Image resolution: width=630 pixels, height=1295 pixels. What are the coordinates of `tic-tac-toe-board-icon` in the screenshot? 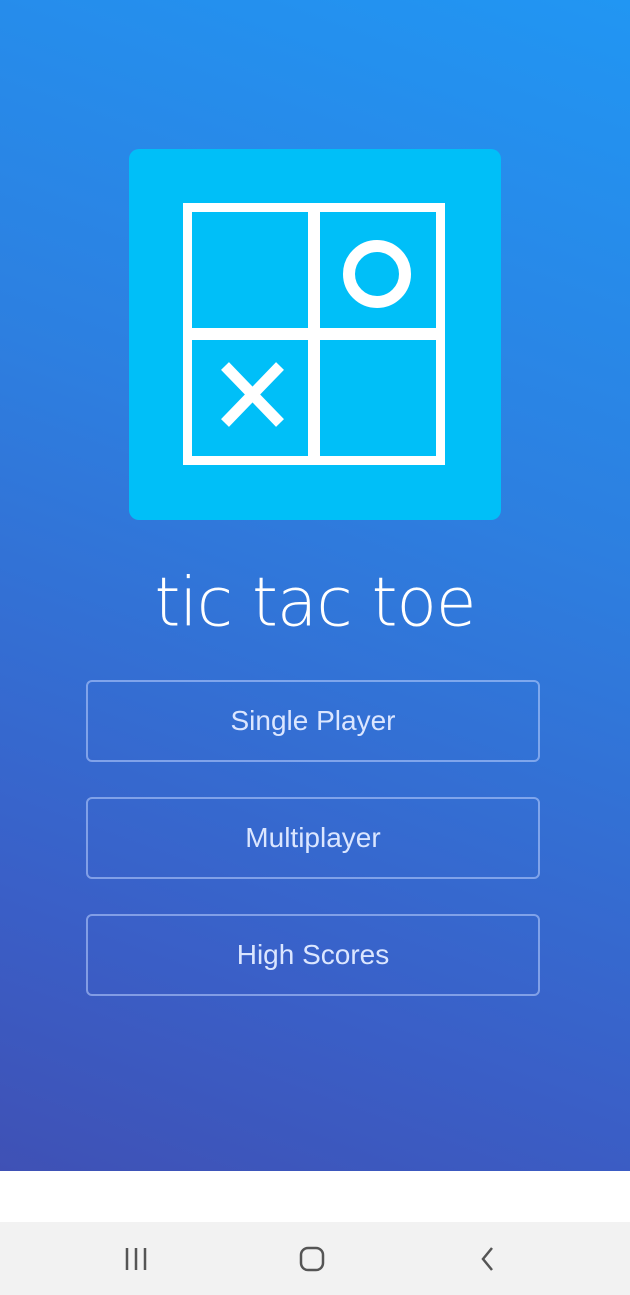 It's located at (314, 334).